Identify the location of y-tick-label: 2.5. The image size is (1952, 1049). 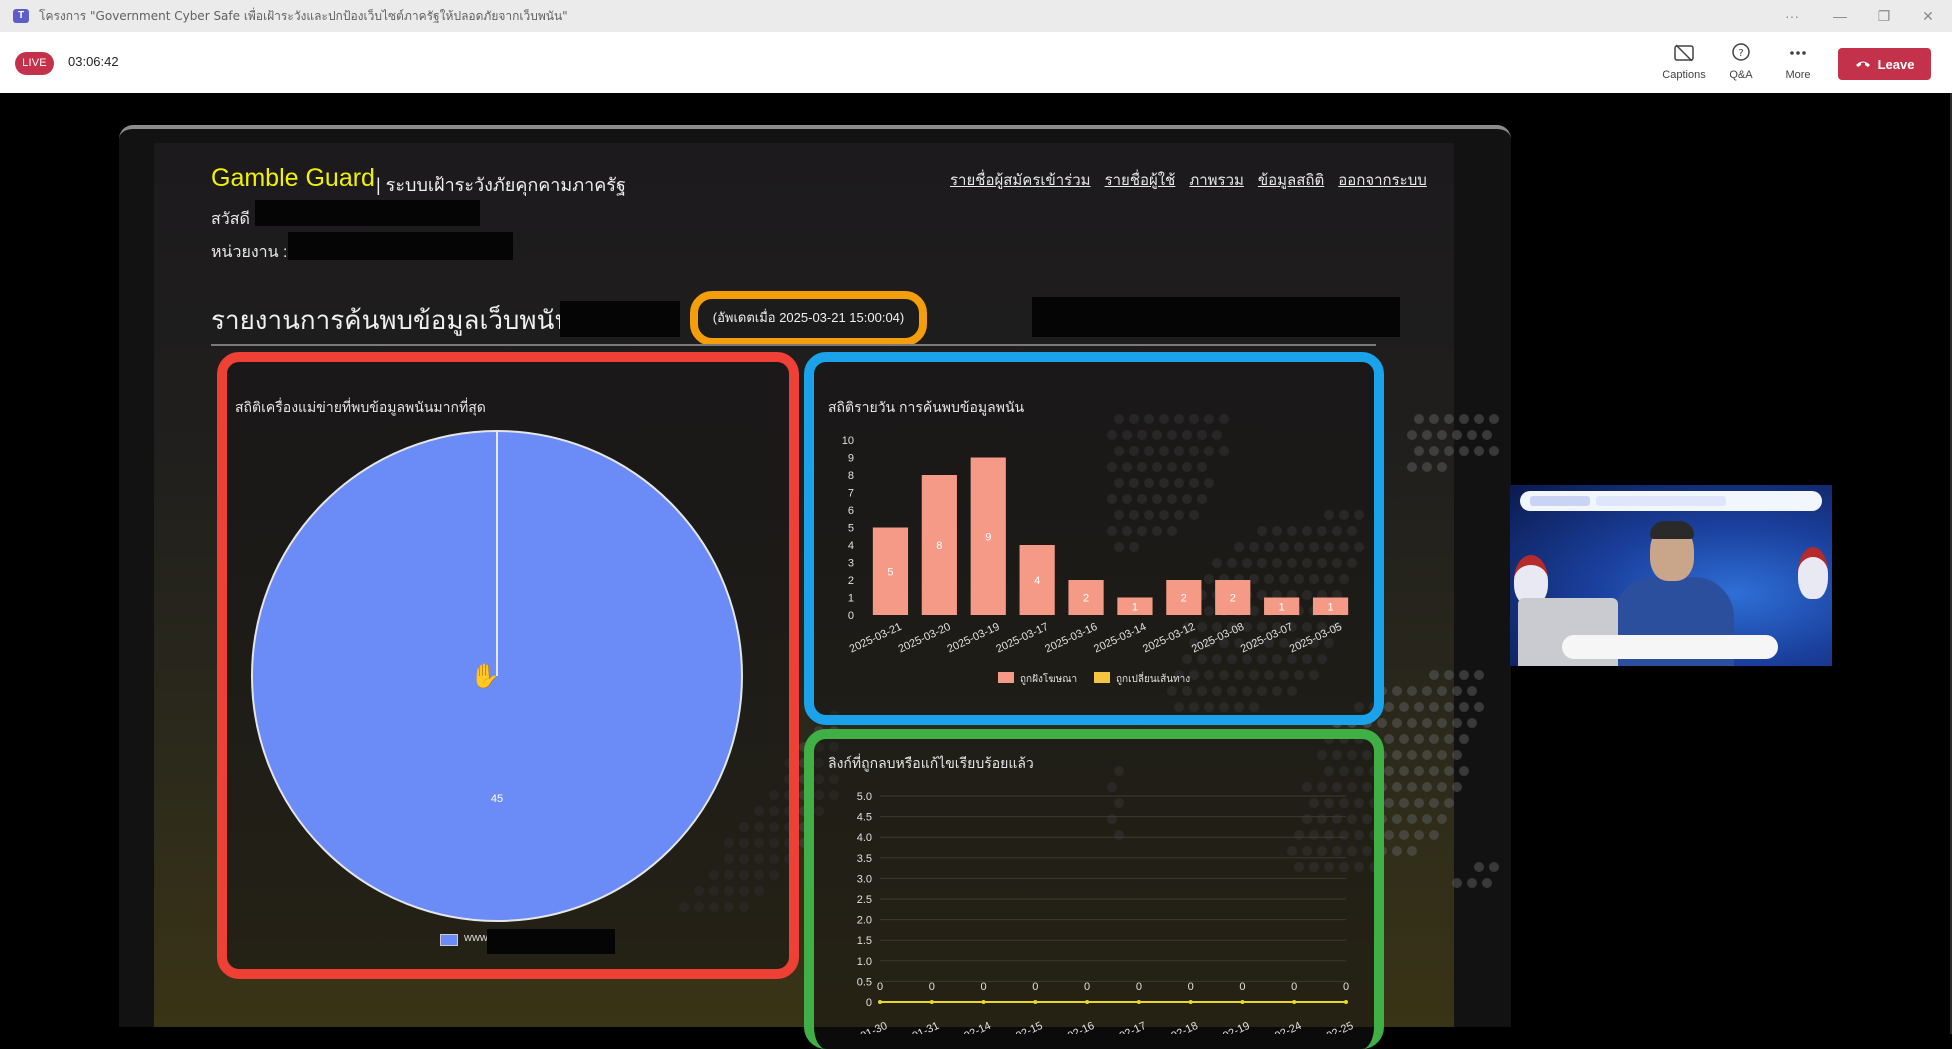
(864, 900).